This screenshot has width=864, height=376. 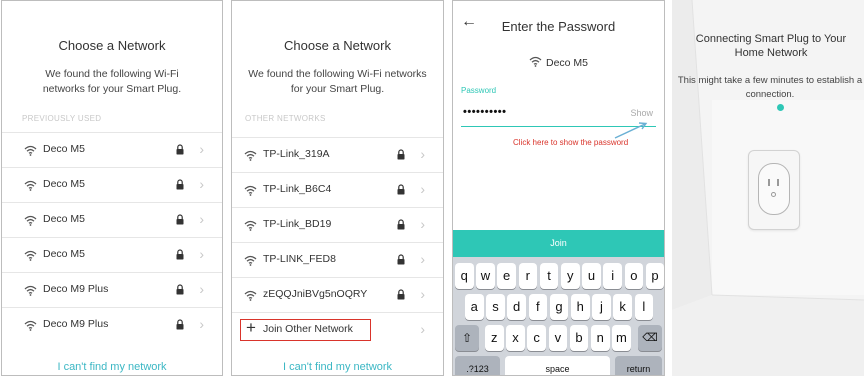 I want to click on show-password-toggle: Show, so click(x=641, y=113).